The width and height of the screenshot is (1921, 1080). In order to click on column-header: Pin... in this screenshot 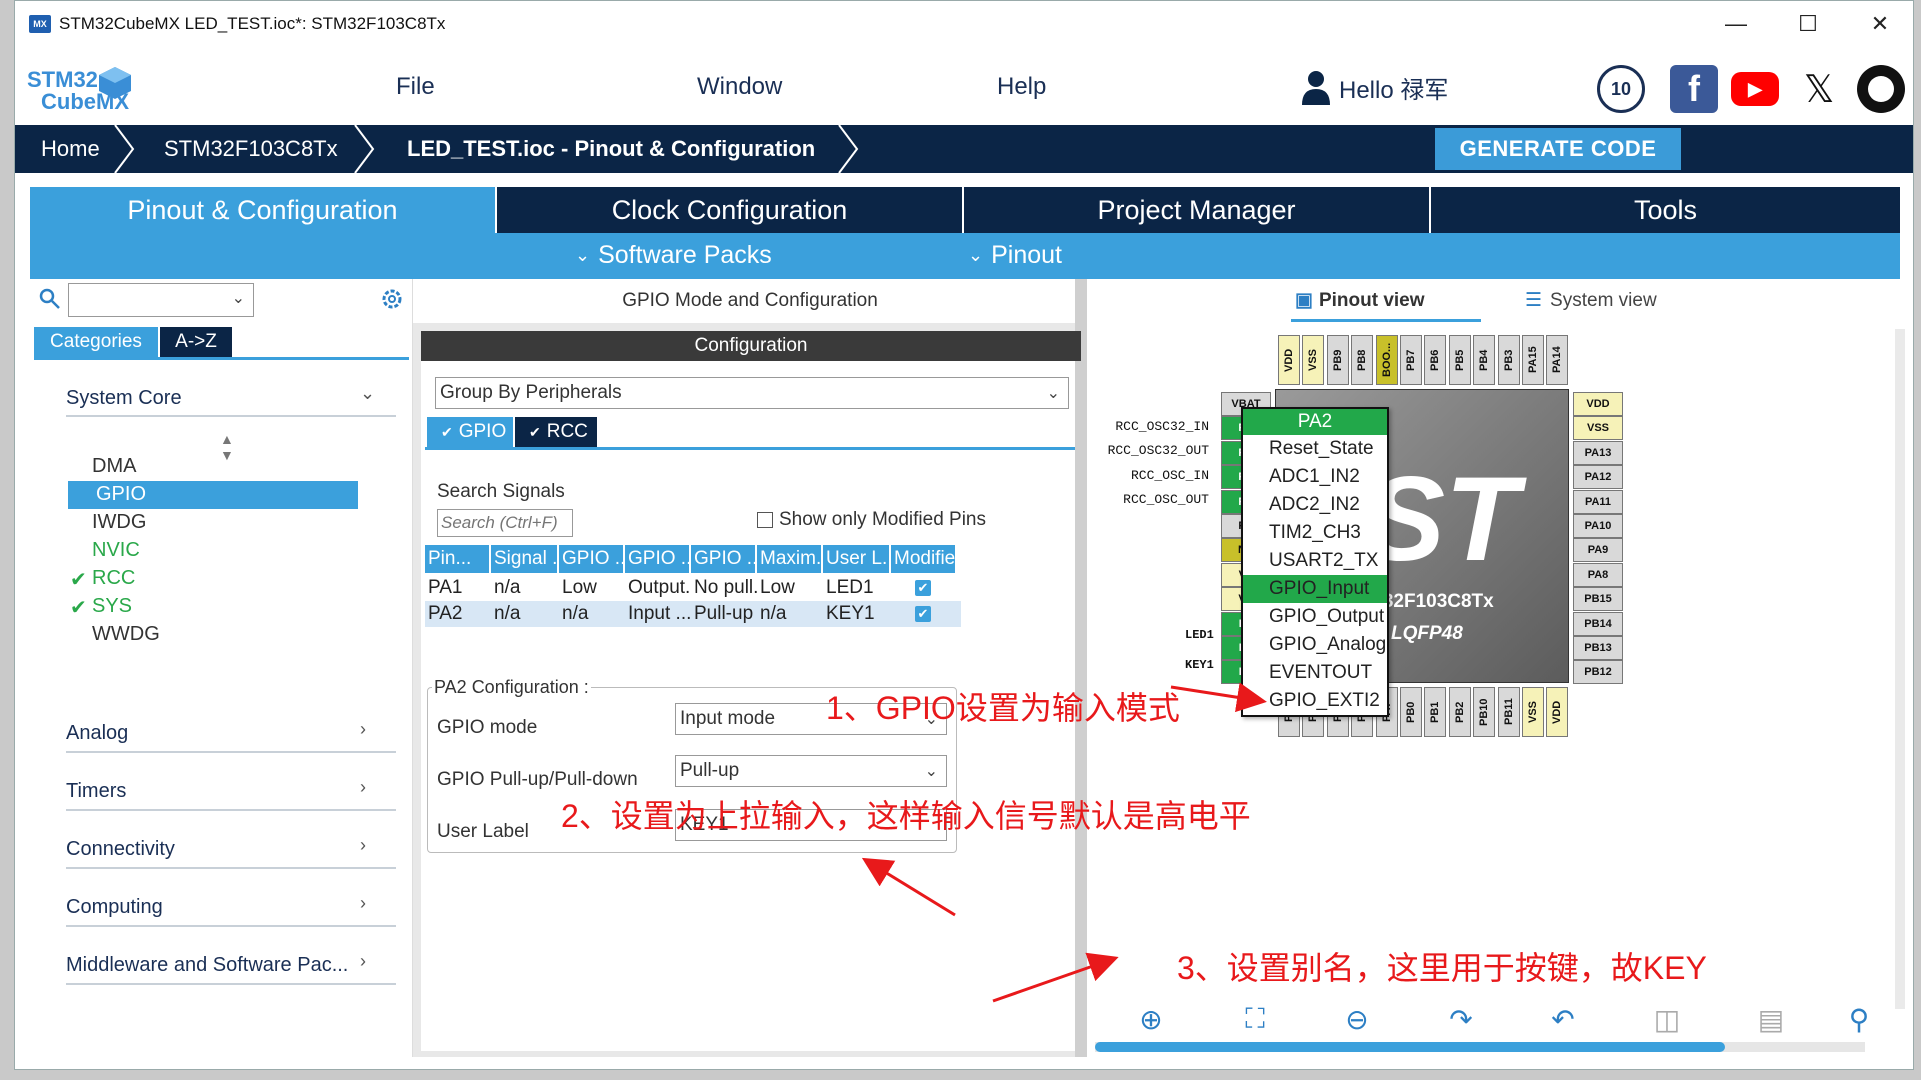, I will do `click(458, 559)`.